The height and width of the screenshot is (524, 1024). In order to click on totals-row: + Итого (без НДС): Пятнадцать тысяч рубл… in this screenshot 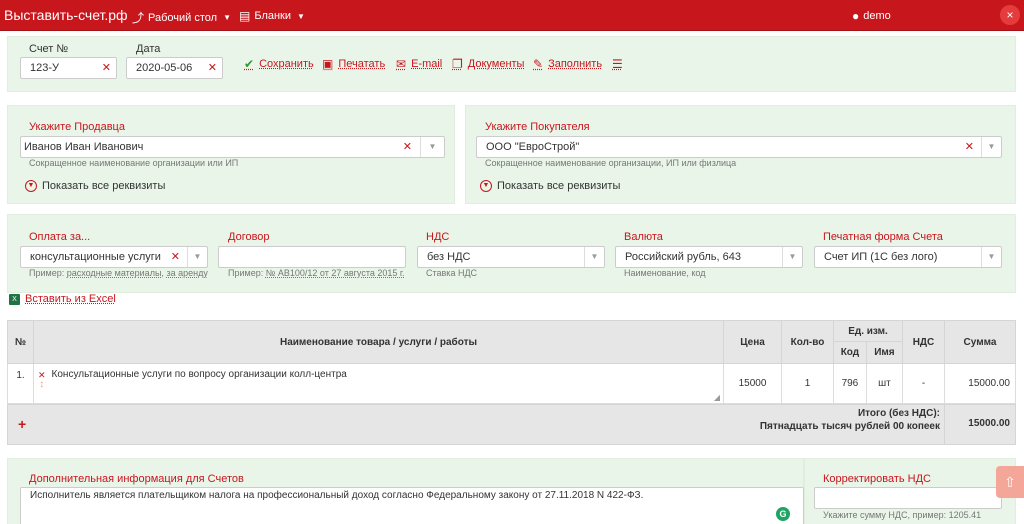, I will do `click(511, 424)`.